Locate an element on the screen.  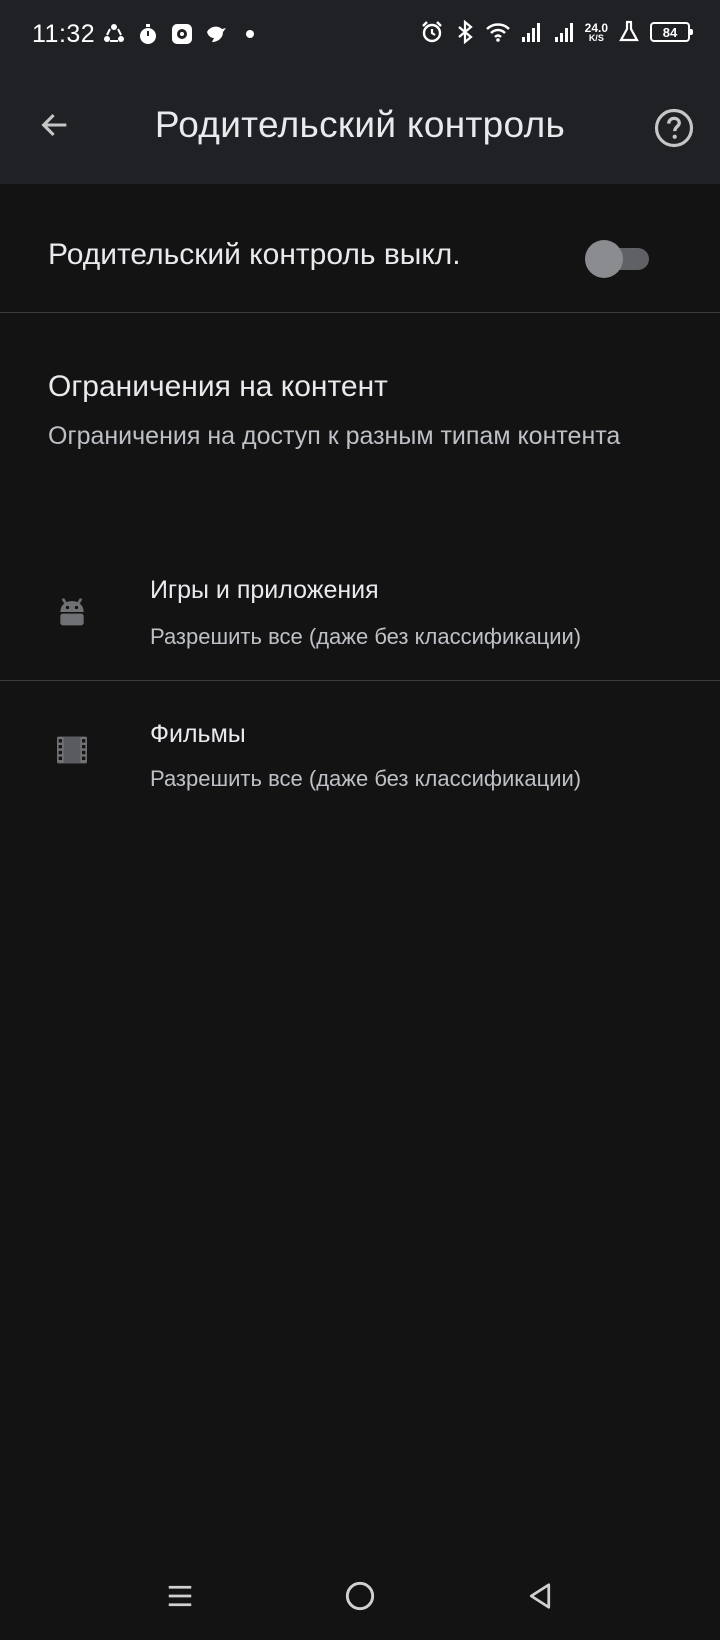
help-circle-icon is located at coordinates (674, 128).